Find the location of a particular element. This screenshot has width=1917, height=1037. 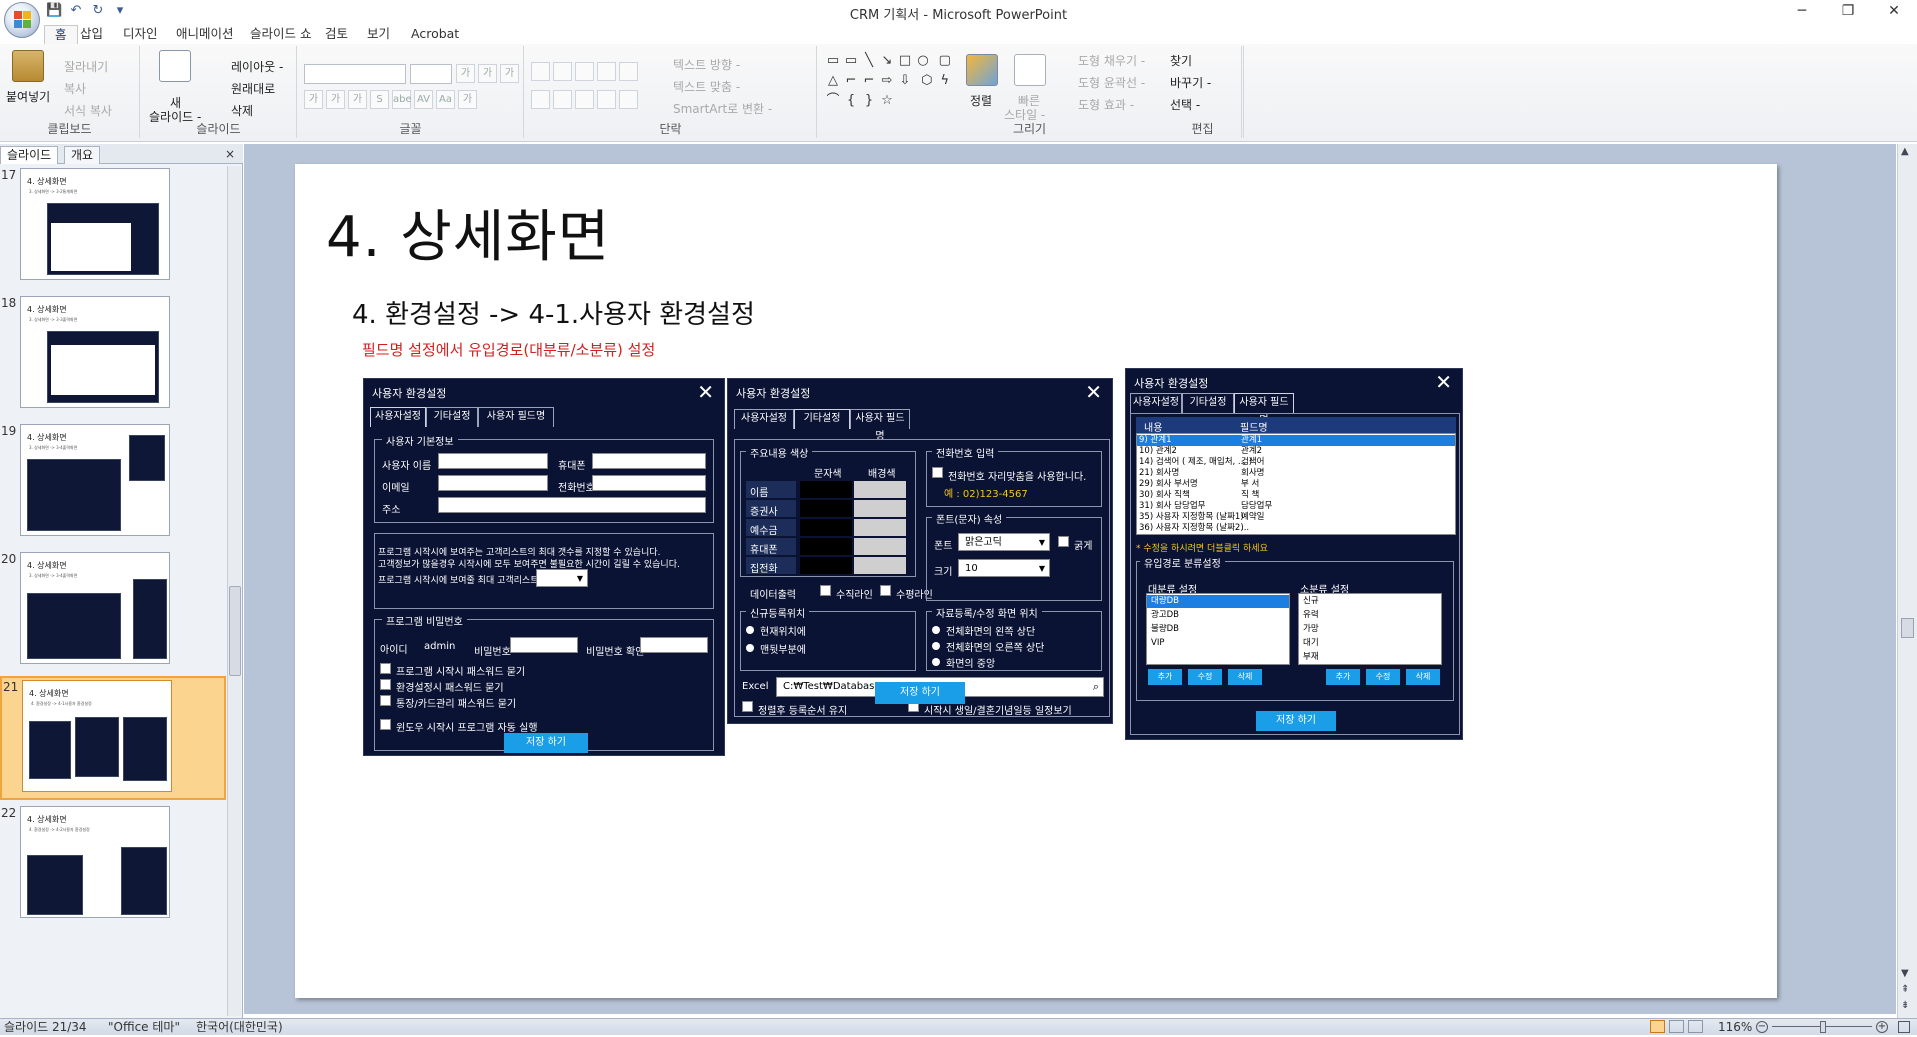

quick-style-icon is located at coordinates (1030, 70).